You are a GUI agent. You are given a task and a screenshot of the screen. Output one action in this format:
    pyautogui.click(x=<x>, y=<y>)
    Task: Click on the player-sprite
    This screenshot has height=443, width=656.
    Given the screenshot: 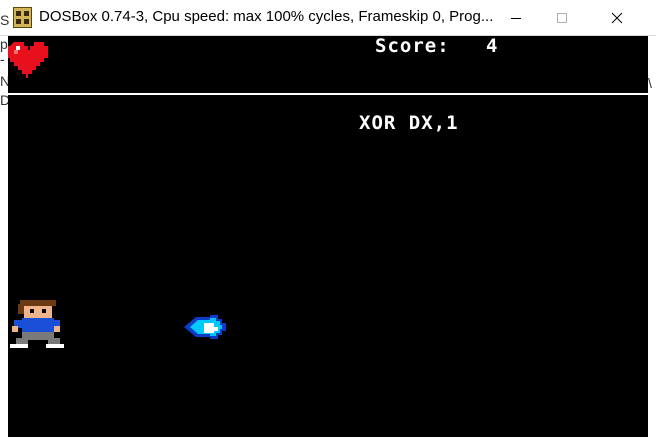 What is the action you would take?
    pyautogui.click(x=37, y=324)
    